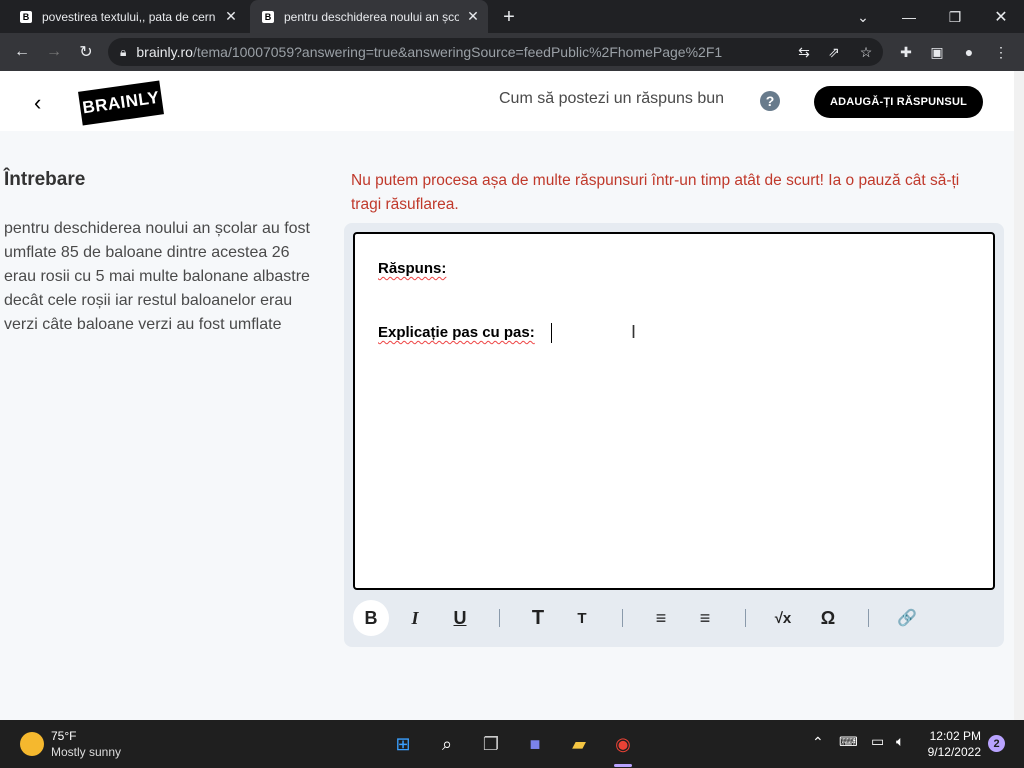 The height and width of the screenshot is (768, 1024). What do you see at coordinates (37, 103) in the screenshot?
I see `back-arrow-icon: ‹` at bounding box center [37, 103].